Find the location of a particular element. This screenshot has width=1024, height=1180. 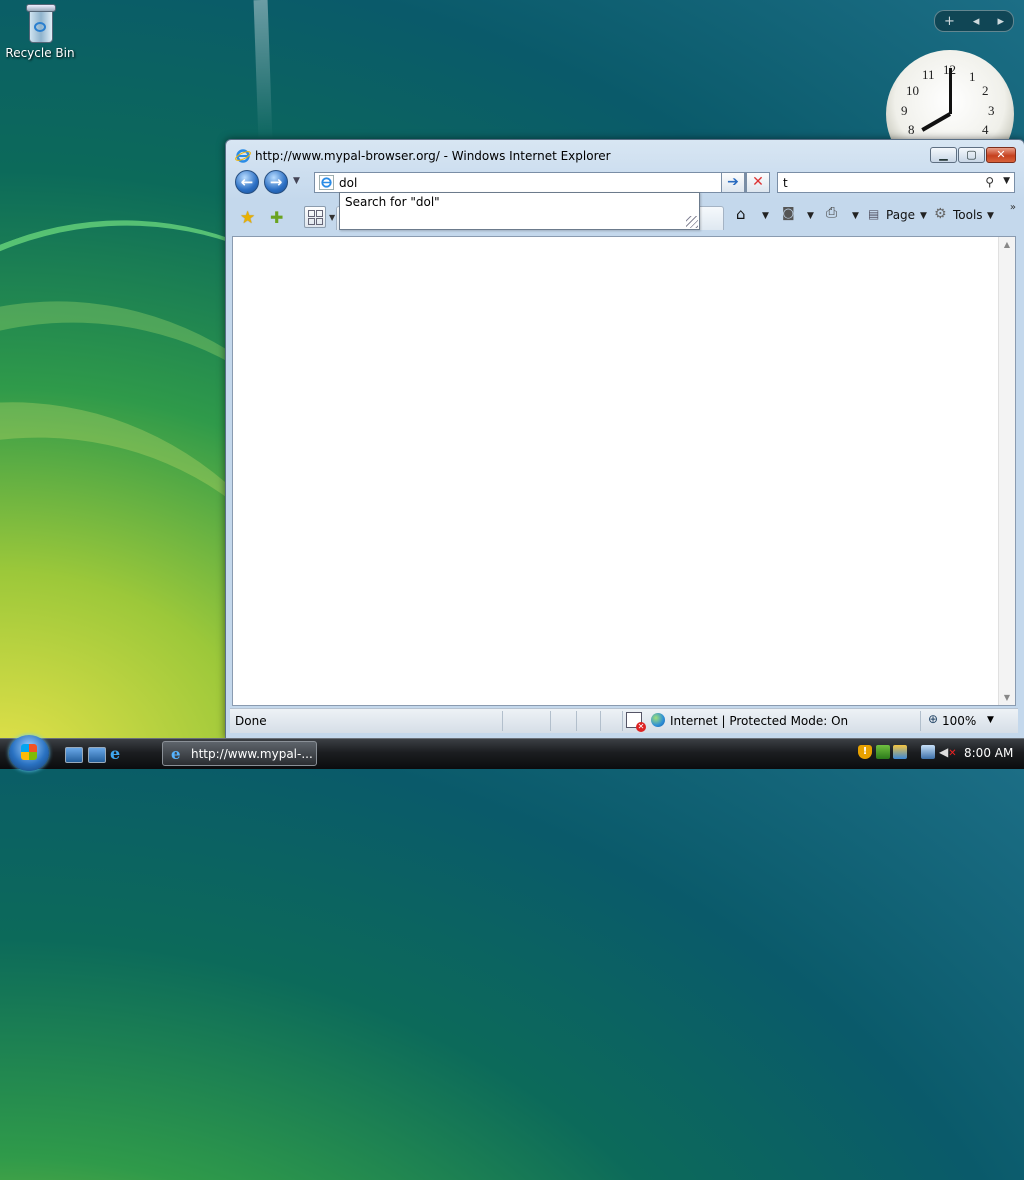

clock-number: 2 is located at coordinates (985, 90).